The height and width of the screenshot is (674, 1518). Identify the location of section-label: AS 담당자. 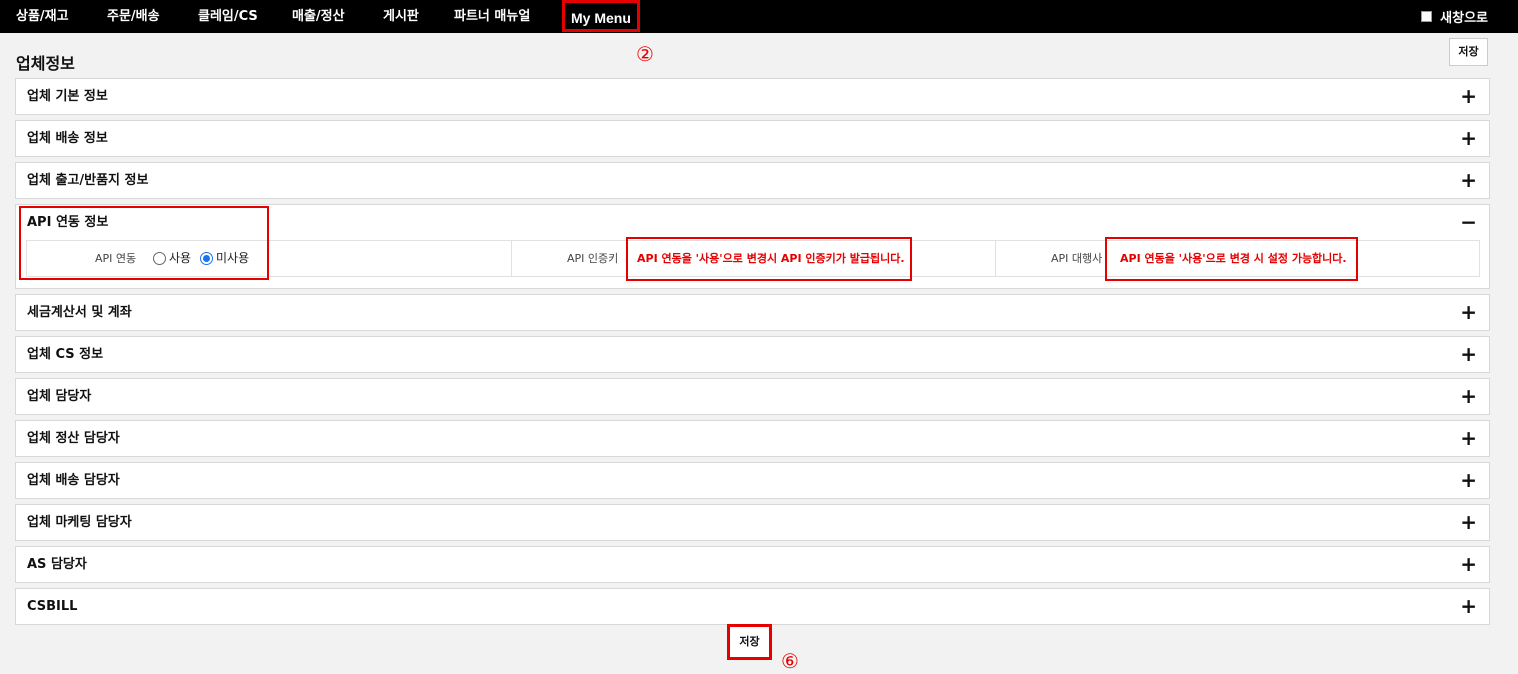
(57, 564).